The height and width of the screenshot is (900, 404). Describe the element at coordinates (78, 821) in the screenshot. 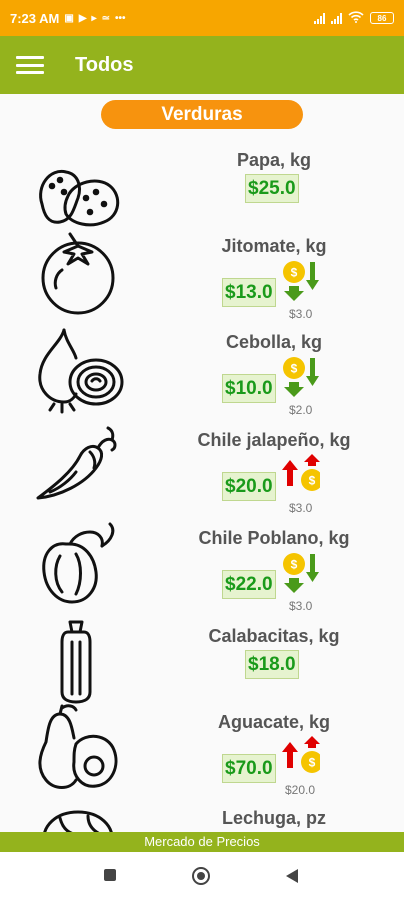

I see `lettuce-icon` at that location.